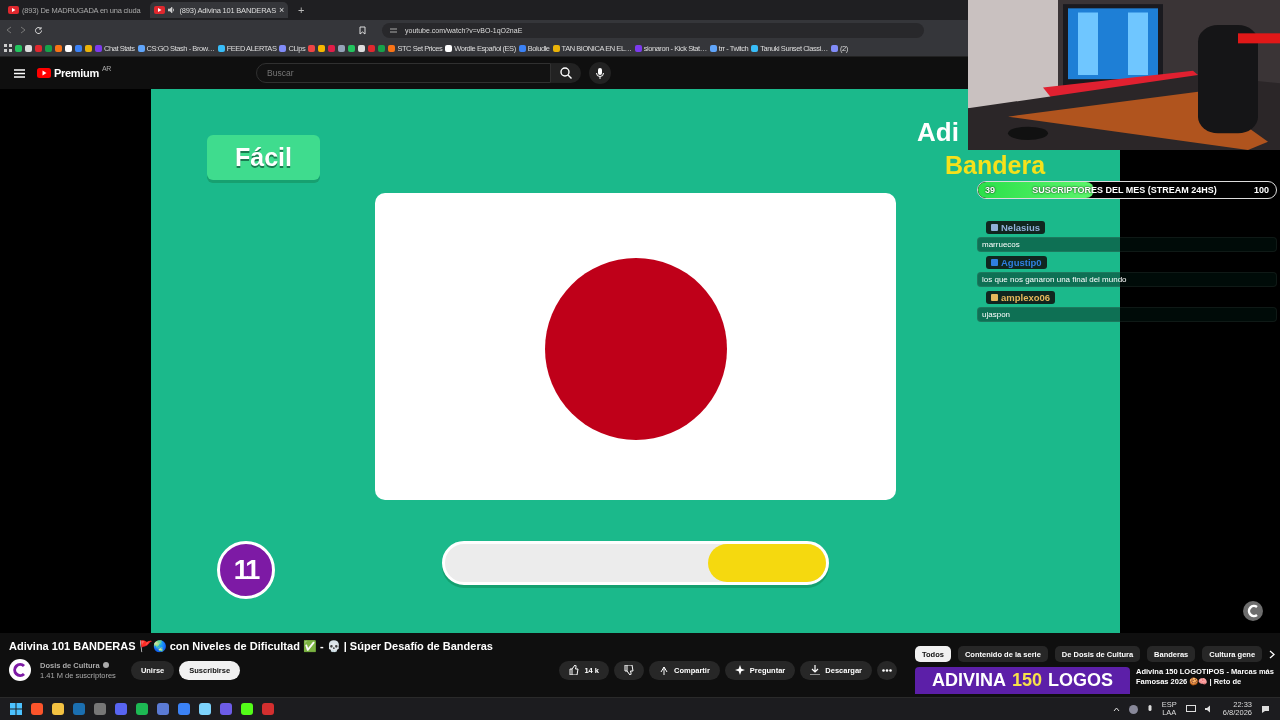  What do you see at coordinates (664, 670) in the screenshot?
I see `share-icon` at bounding box center [664, 670].